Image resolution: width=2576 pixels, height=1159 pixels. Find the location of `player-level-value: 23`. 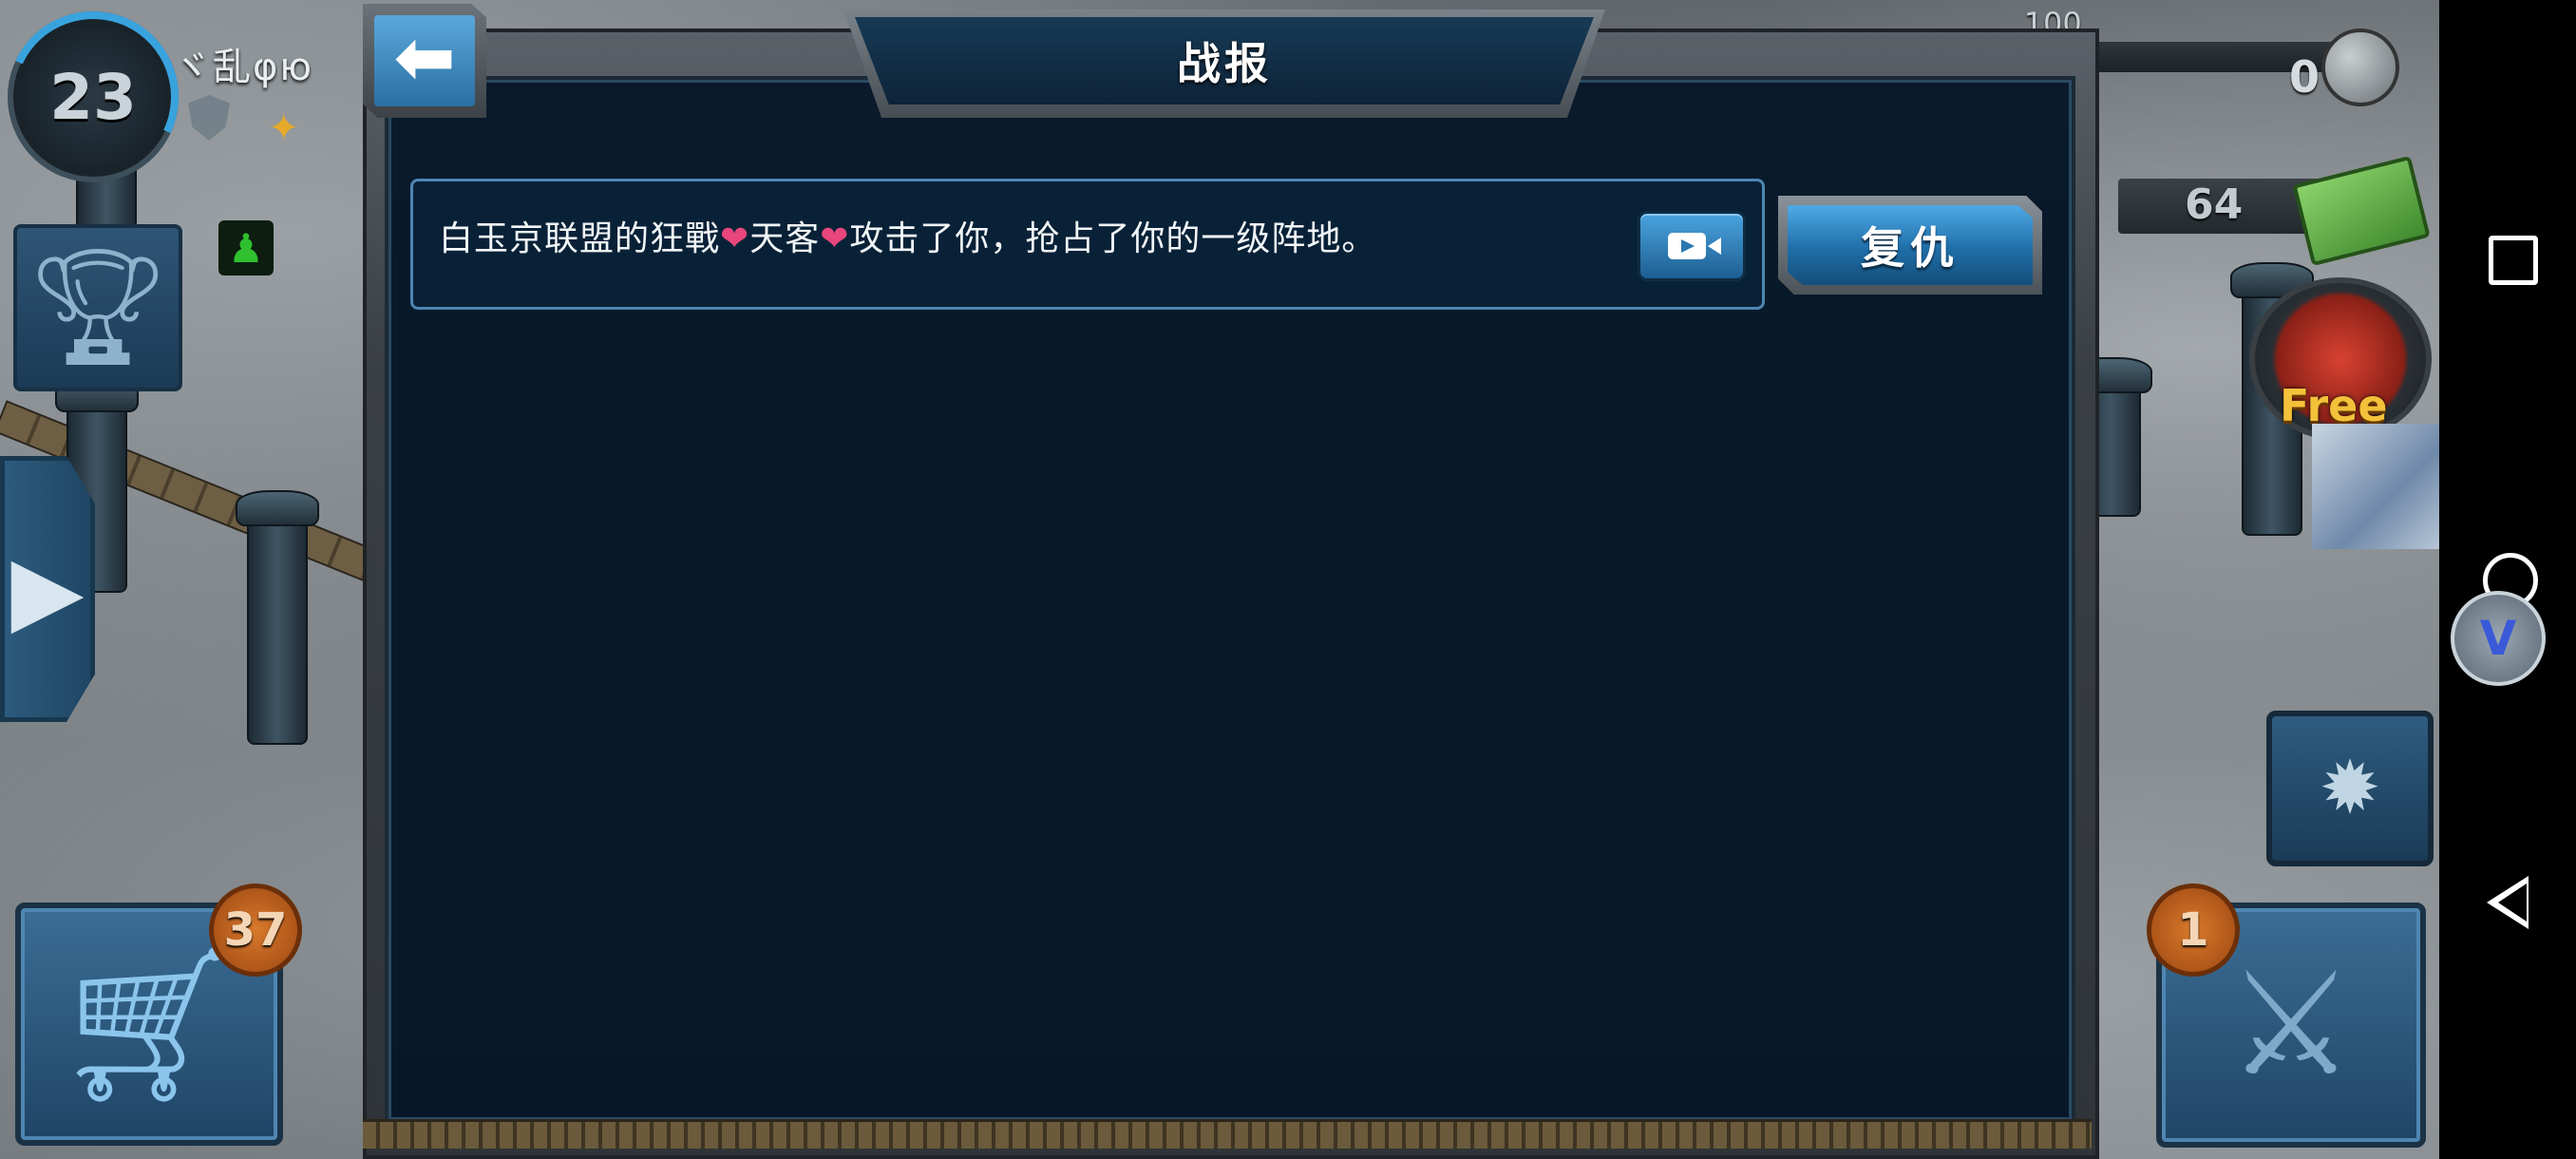

player-level-value: 23 is located at coordinates (93, 97).